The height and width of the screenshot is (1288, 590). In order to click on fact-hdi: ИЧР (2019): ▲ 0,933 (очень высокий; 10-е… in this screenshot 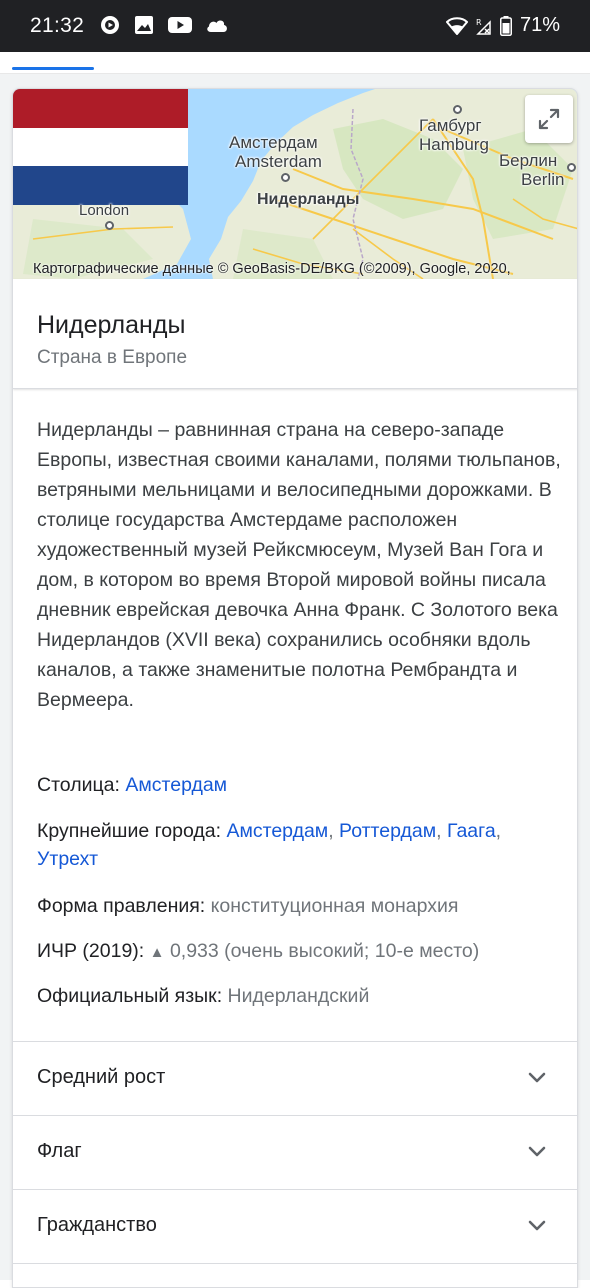, I will do `click(300, 952)`.